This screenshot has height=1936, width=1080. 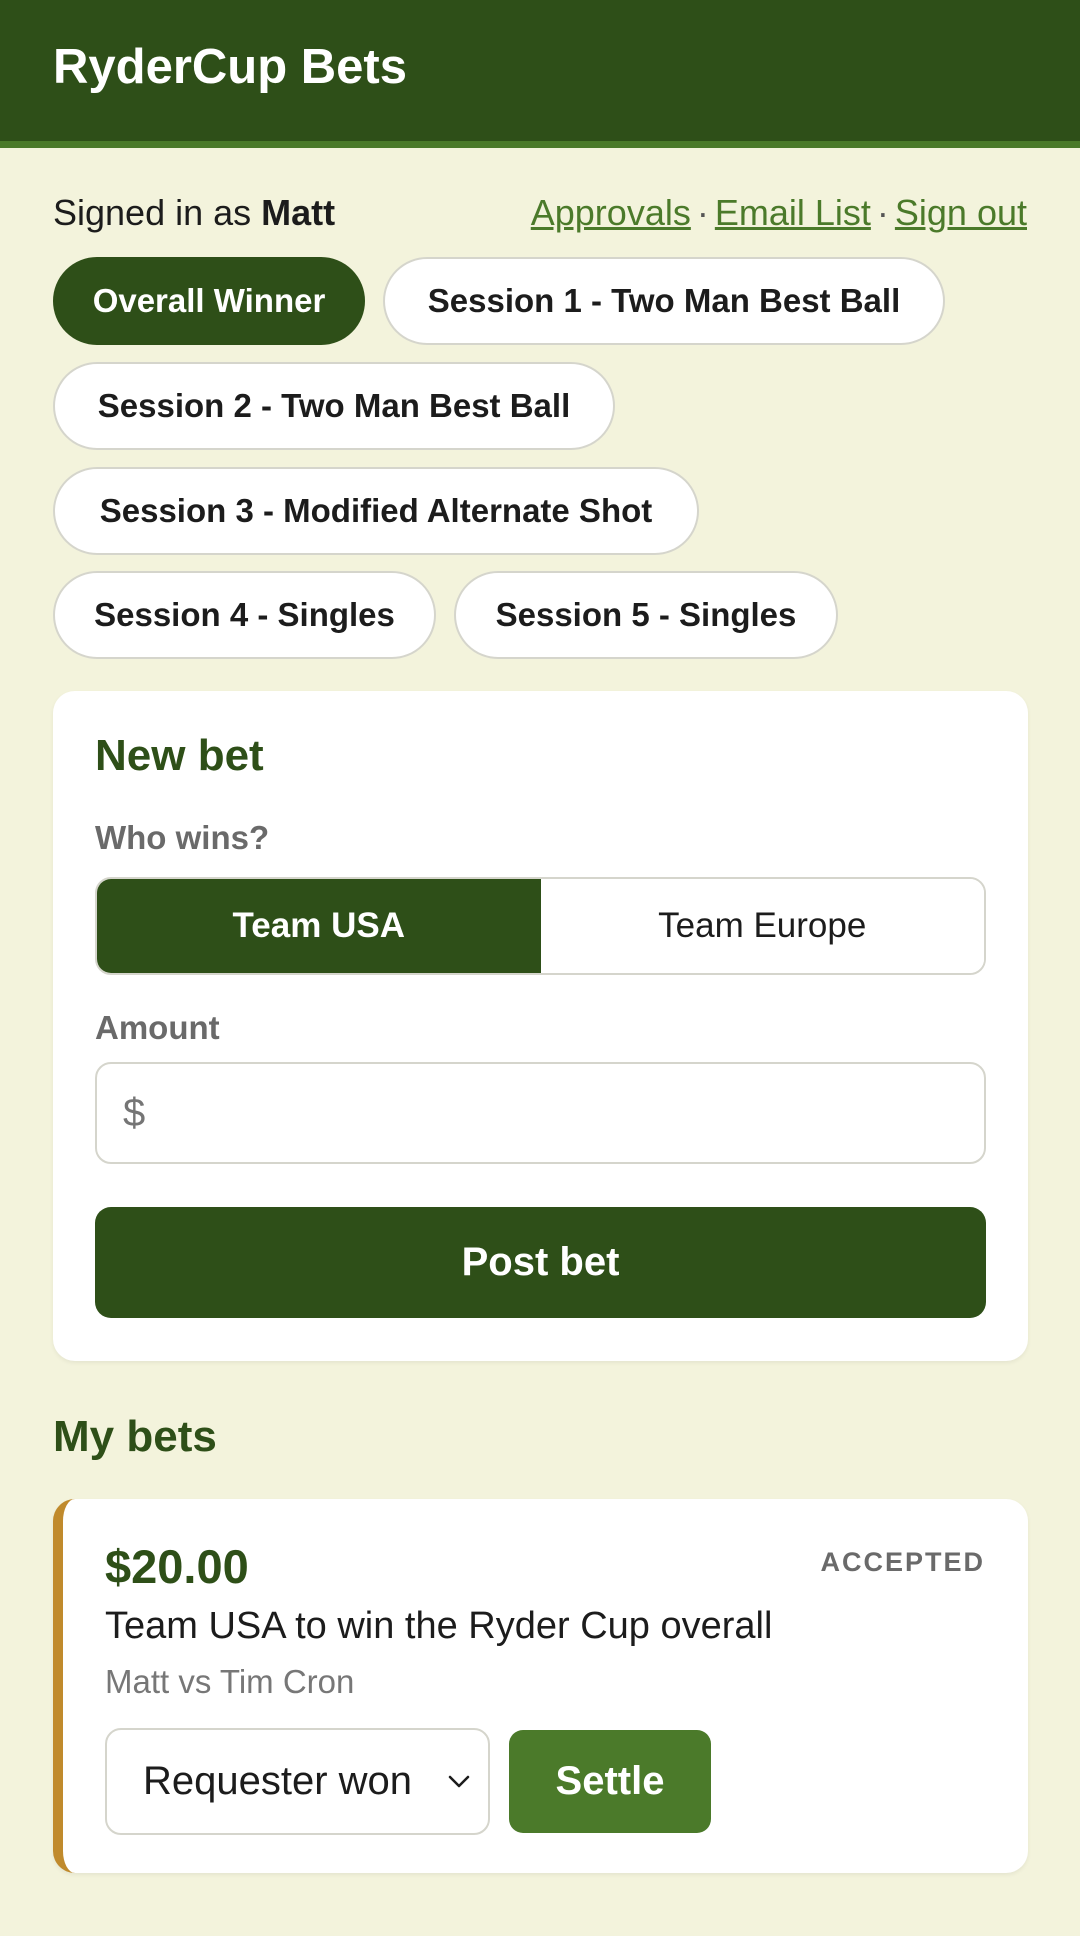 I want to click on amount-label: Amount, so click(x=157, y=1027).